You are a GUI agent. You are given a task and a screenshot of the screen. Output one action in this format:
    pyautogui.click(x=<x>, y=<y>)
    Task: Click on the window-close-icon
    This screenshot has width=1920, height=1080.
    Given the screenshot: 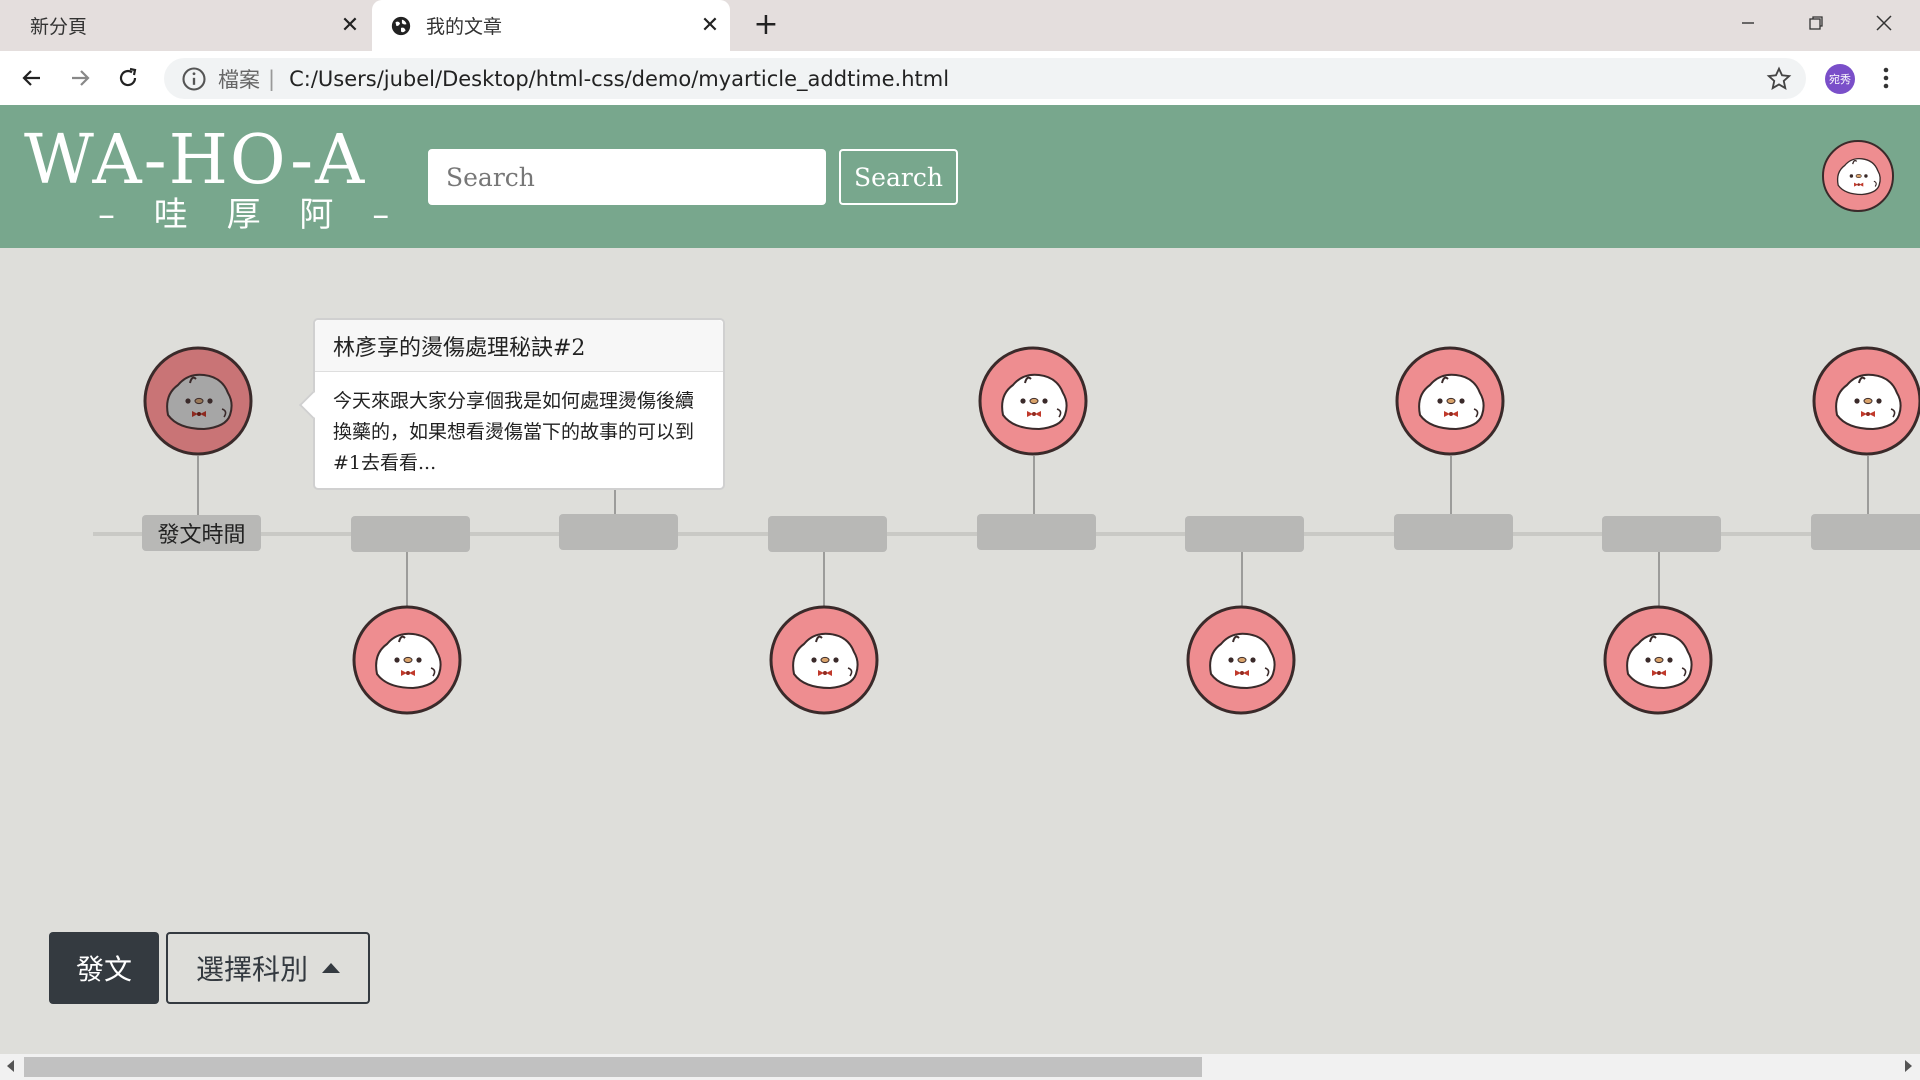 What is the action you would take?
    pyautogui.click(x=1884, y=23)
    